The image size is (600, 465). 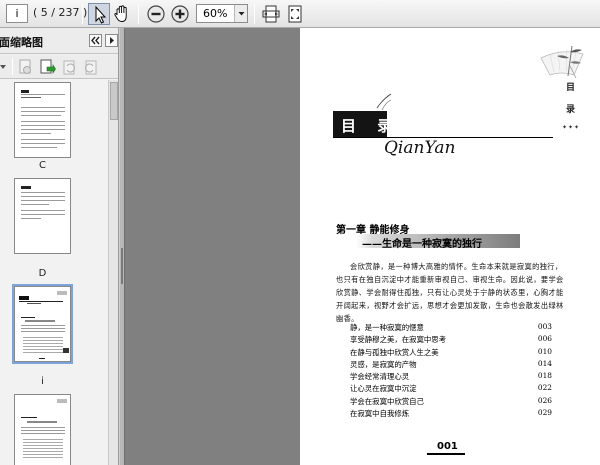 I want to click on page-insert-icon, so click(x=48, y=67).